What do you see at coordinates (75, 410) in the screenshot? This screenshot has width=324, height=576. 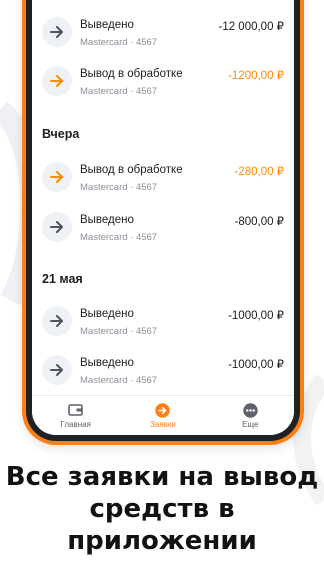 I see `wallet-icon` at bounding box center [75, 410].